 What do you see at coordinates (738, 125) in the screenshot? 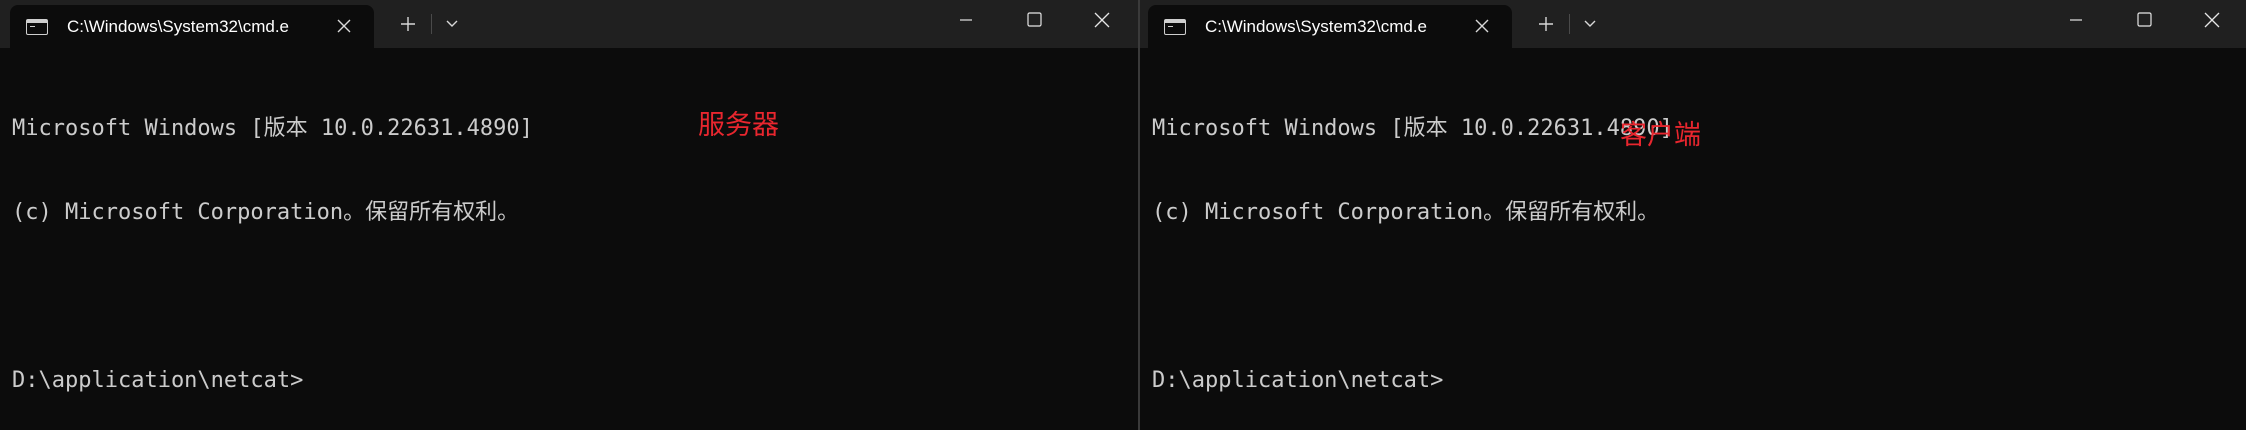
I see `server-label: 服务器` at bounding box center [738, 125].